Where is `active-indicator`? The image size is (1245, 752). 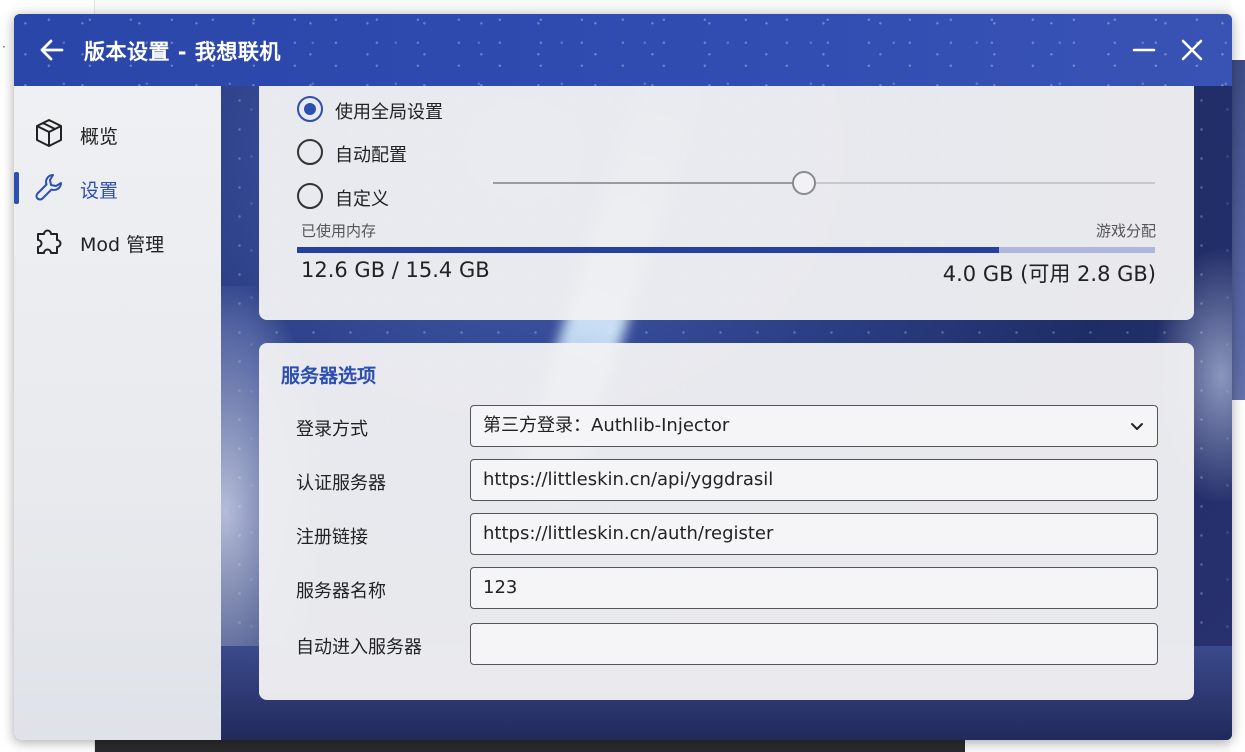
active-indicator is located at coordinates (16, 188).